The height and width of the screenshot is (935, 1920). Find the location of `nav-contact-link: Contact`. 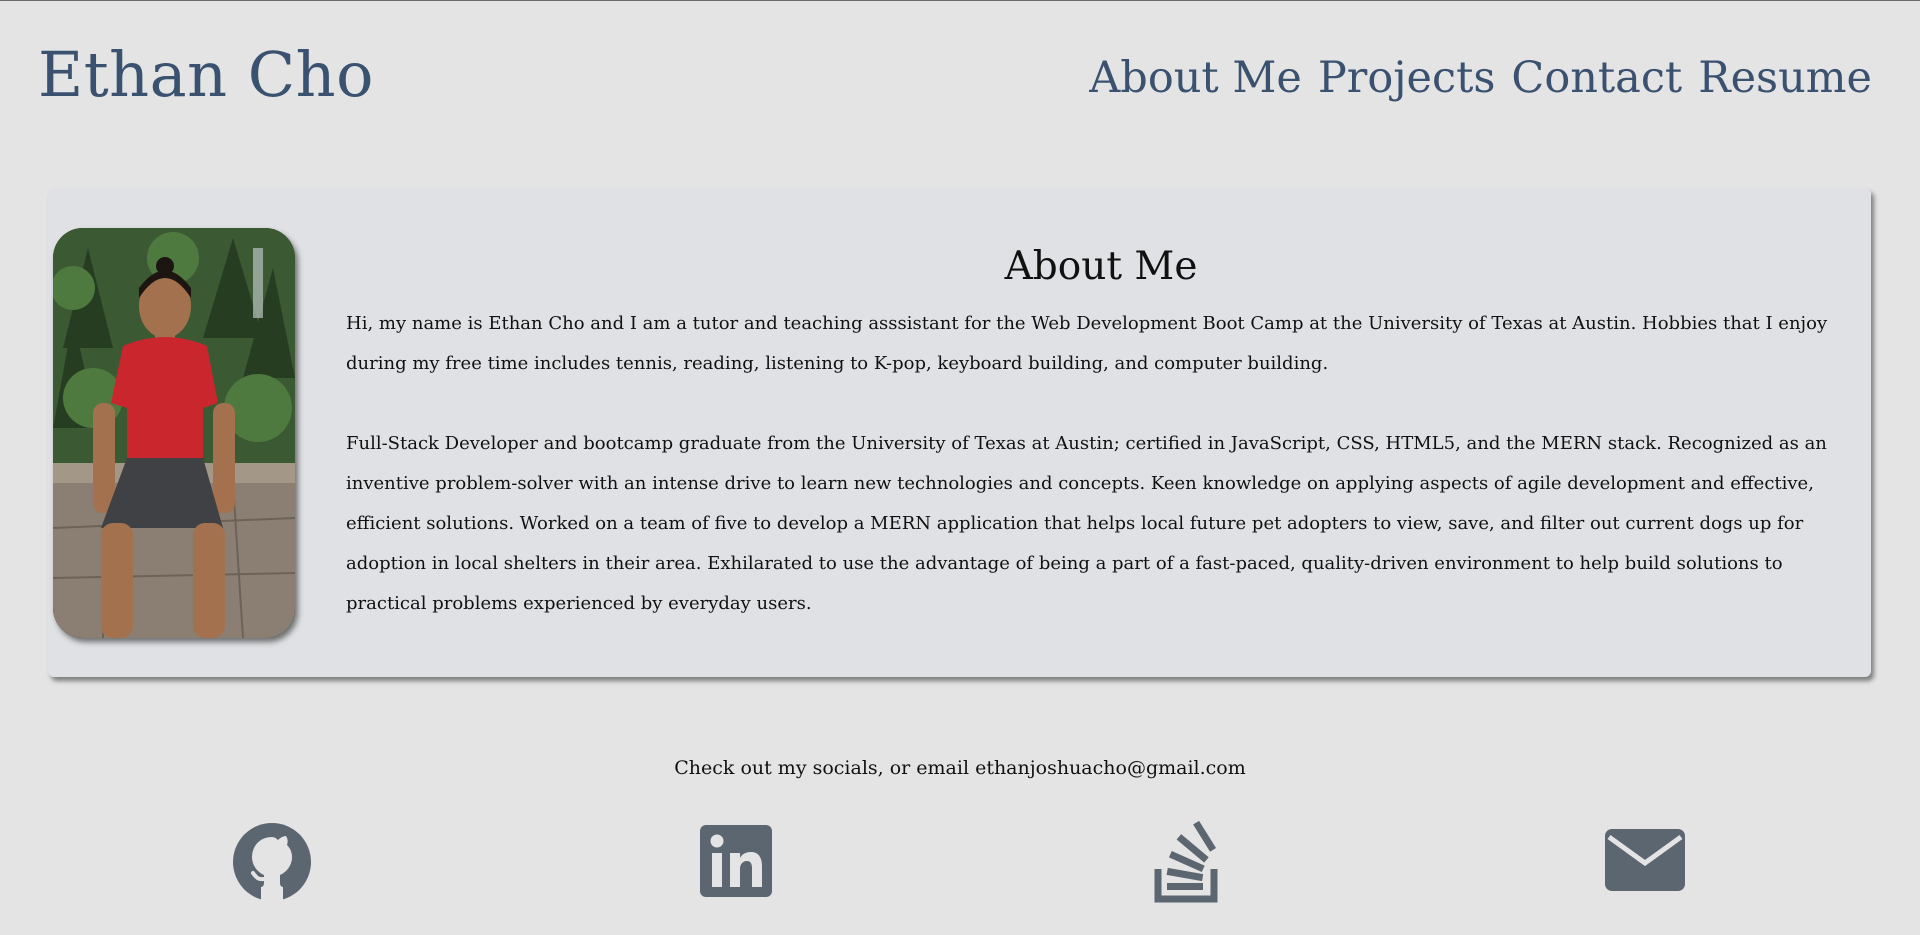

nav-contact-link: Contact is located at coordinates (1596, 78).